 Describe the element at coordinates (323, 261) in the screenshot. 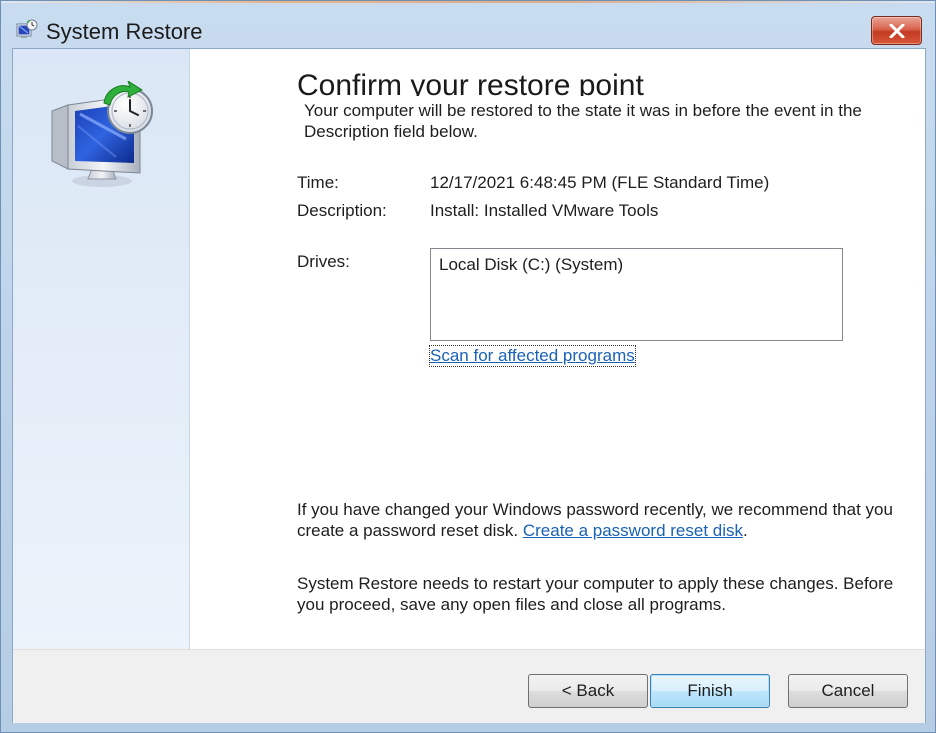

I see `drives-label: Drives:` at that location.